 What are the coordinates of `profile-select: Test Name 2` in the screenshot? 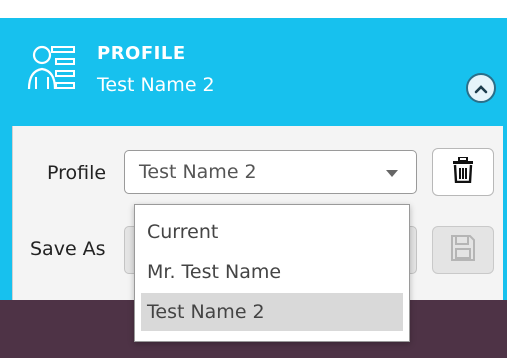 It's located at (270, 172).